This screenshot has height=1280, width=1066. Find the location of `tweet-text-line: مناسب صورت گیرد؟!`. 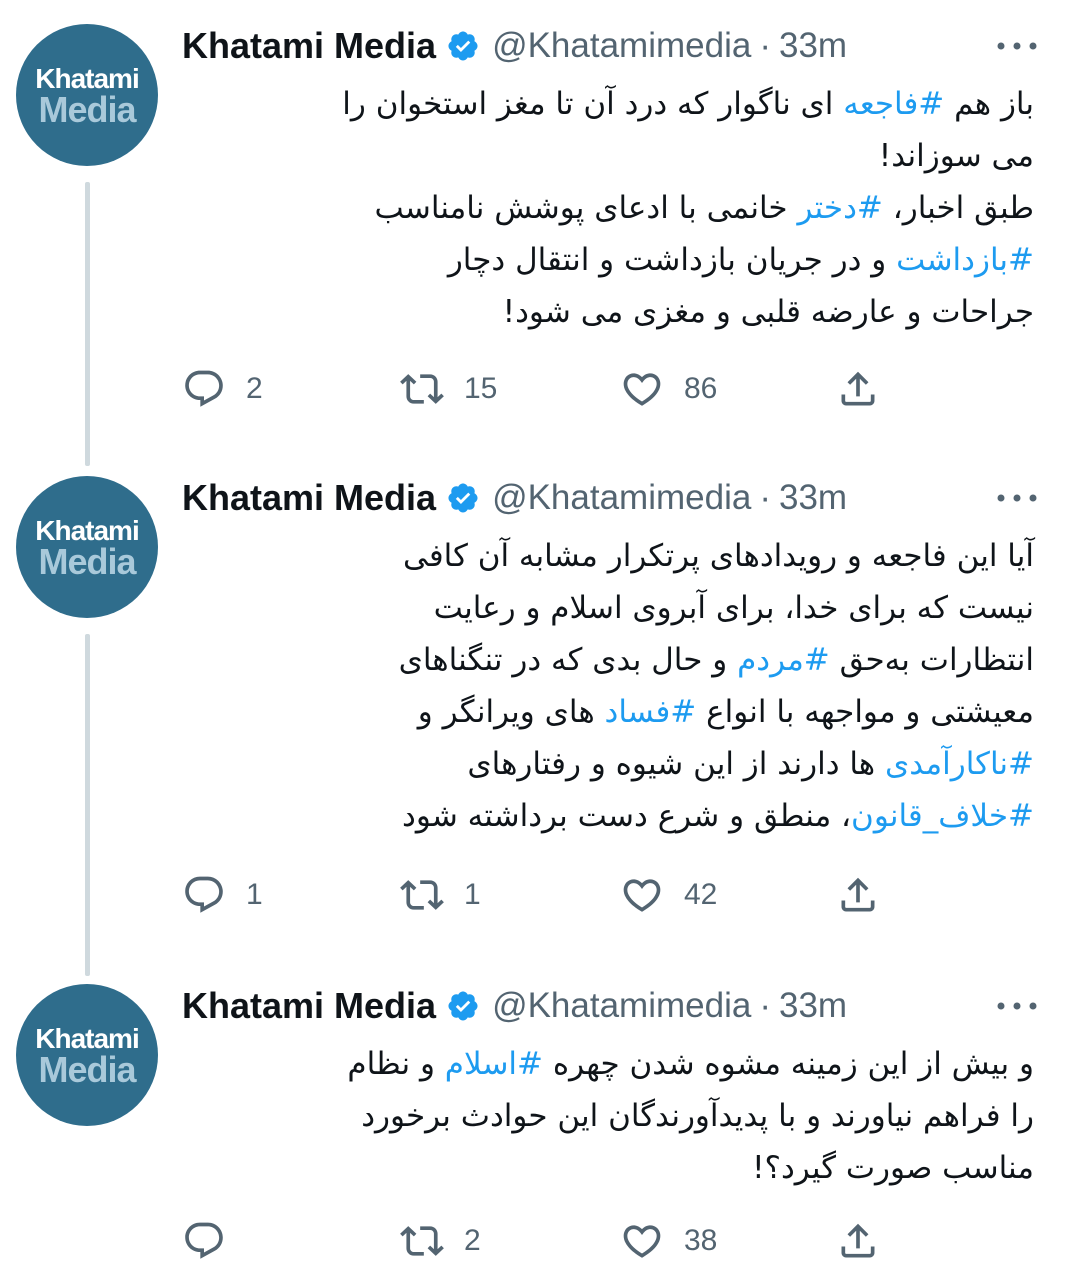

tweet-text-line: مناسب صورت گیرد؟! is located at coordinates (608, 1168).